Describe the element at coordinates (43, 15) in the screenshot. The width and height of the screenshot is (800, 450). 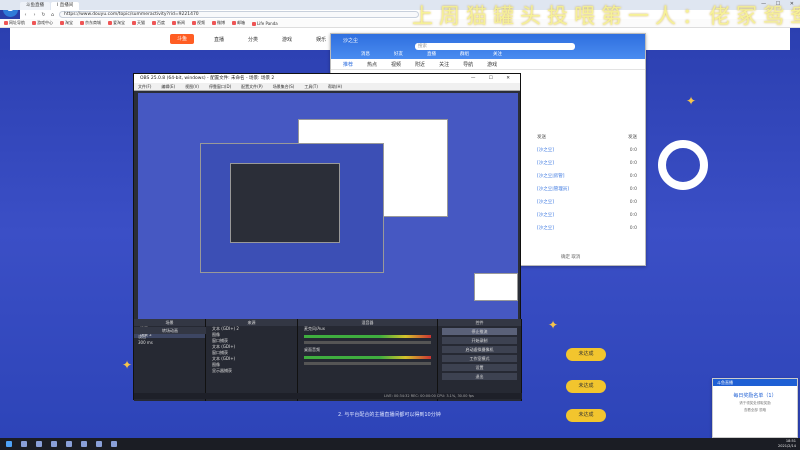
I see `reload-icon: ↻` at that location.